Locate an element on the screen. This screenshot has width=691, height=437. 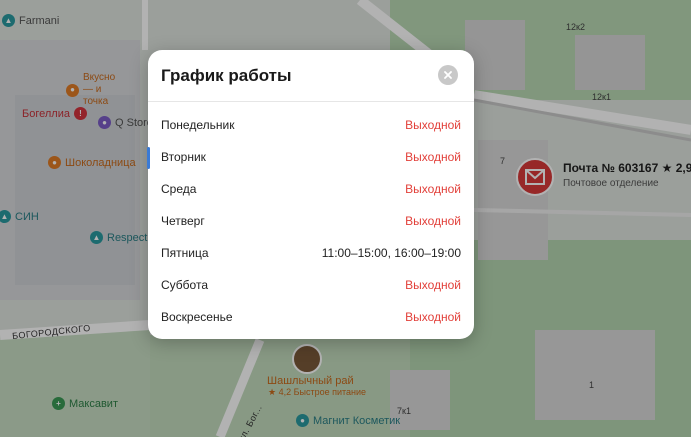
day-hours: 11:00–15:00, 16:00–19:00 is located at coordinates (391, 253).